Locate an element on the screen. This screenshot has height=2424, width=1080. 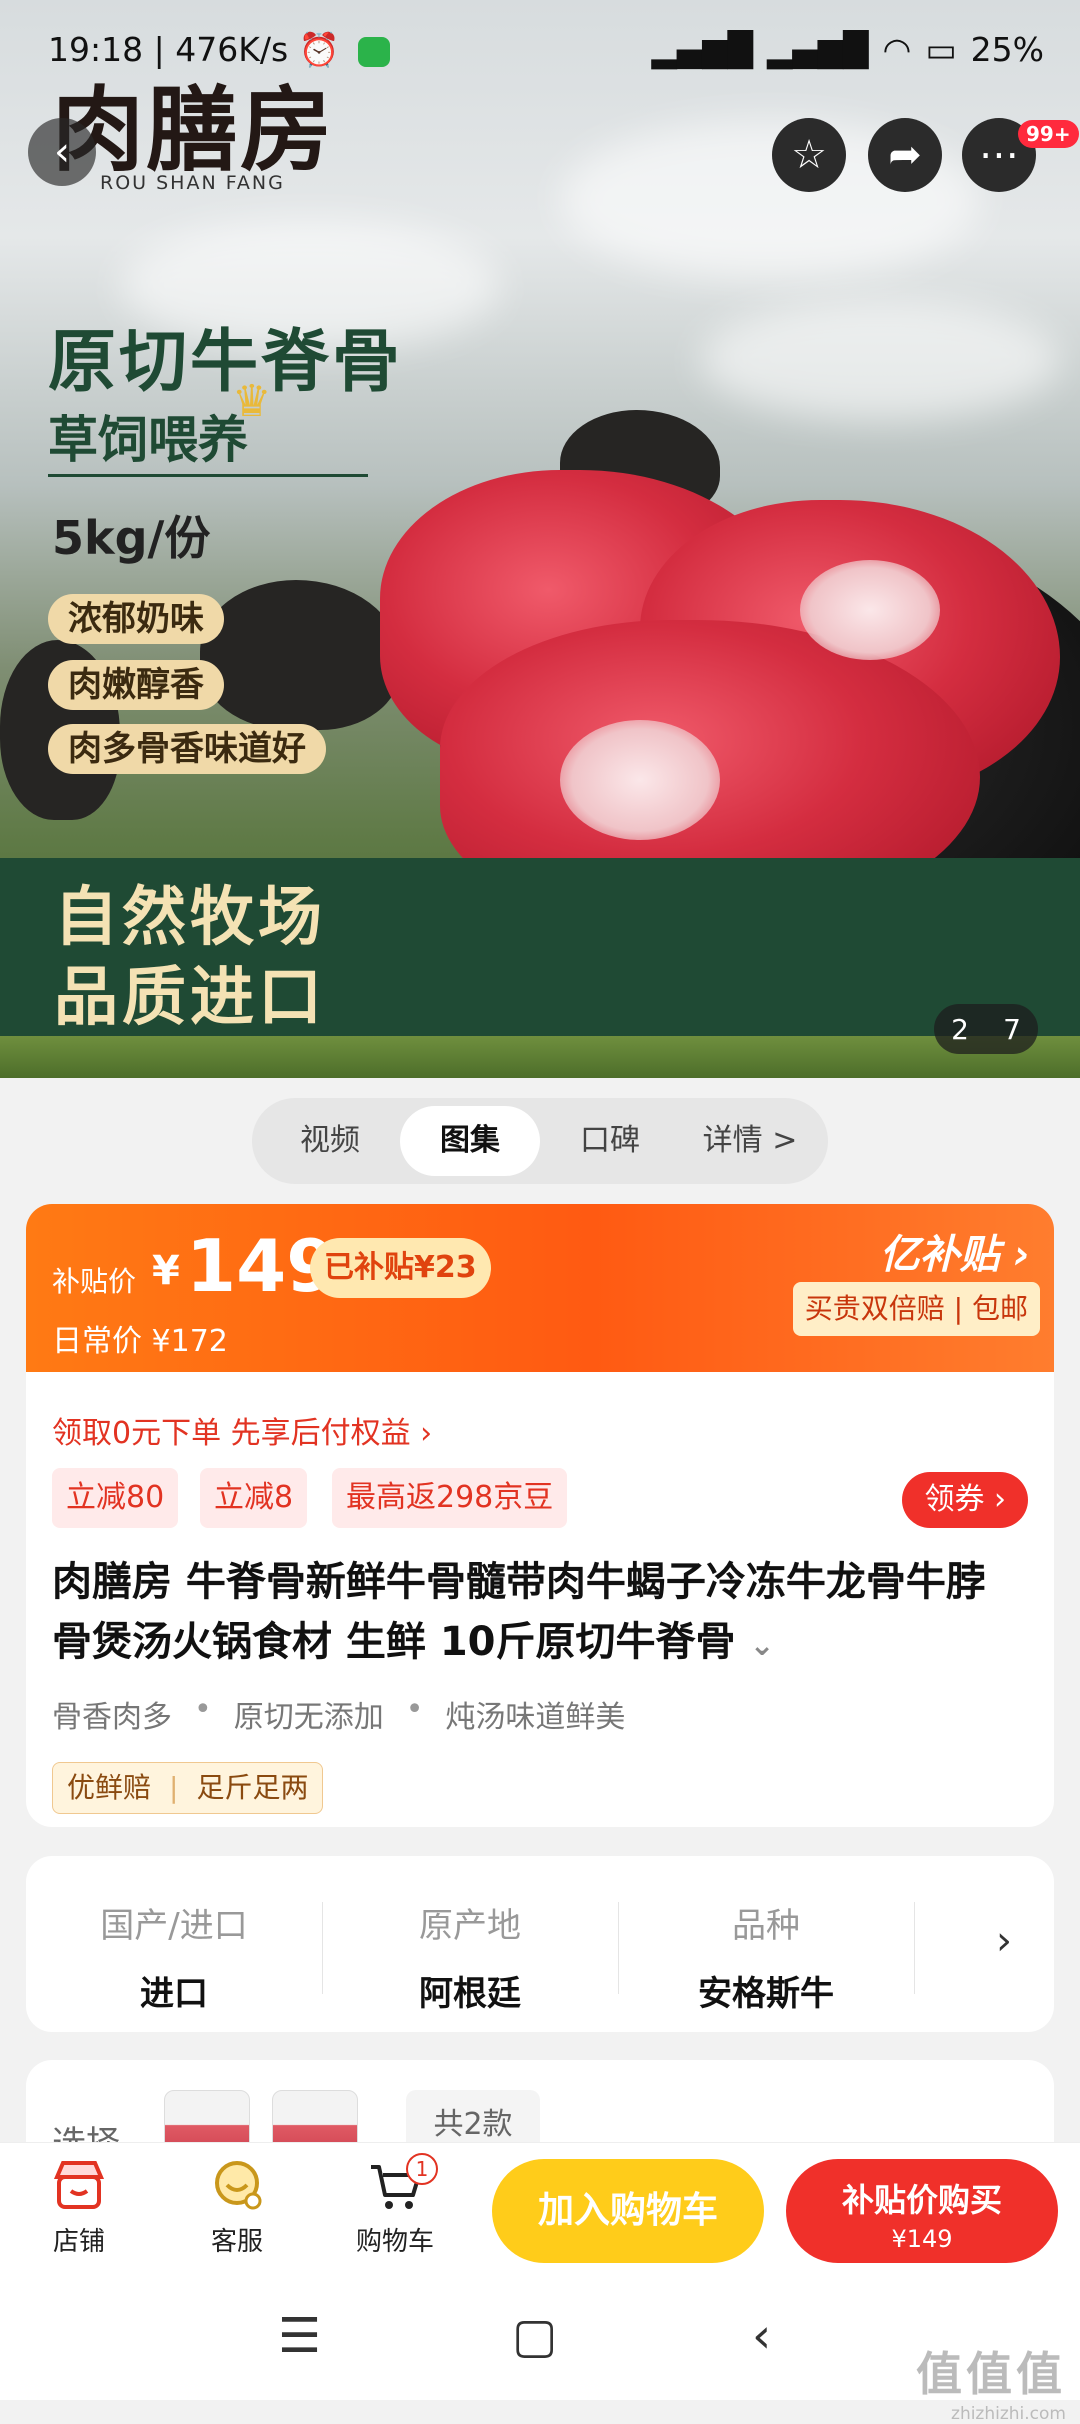
attribute-value: 安格斯牛 is located at coordinates (766, 1994).